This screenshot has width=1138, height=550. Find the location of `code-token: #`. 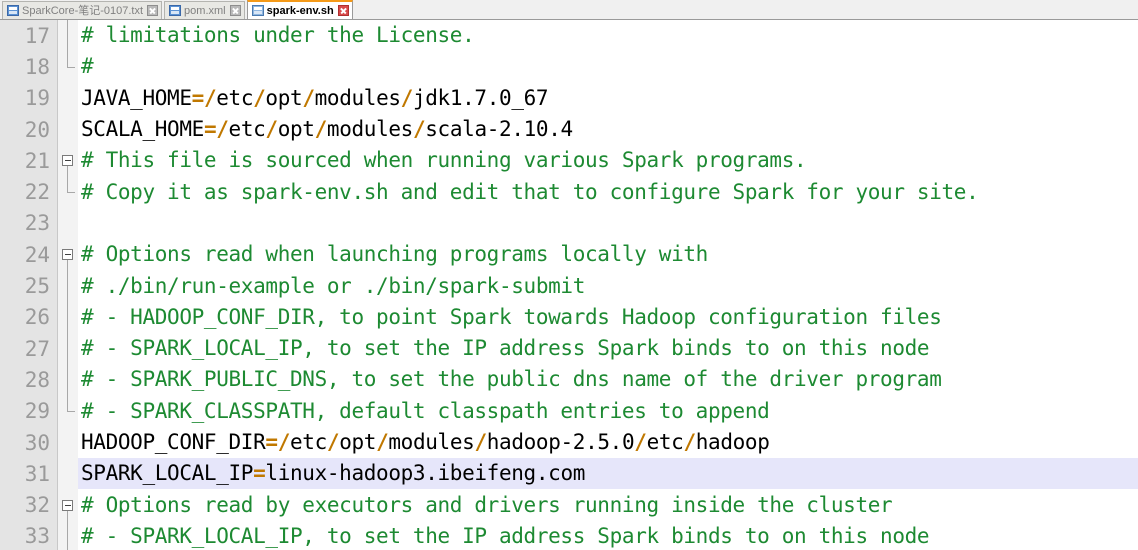

code-token: # is located at coordinates (87, 66).